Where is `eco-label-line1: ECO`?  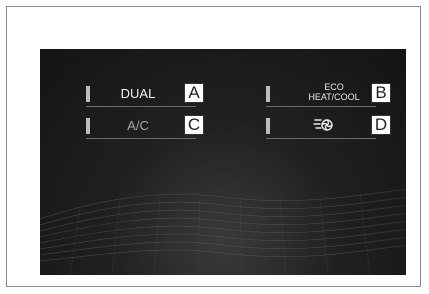
eco-label-line1: ECO is located at coordinates (334, 87).